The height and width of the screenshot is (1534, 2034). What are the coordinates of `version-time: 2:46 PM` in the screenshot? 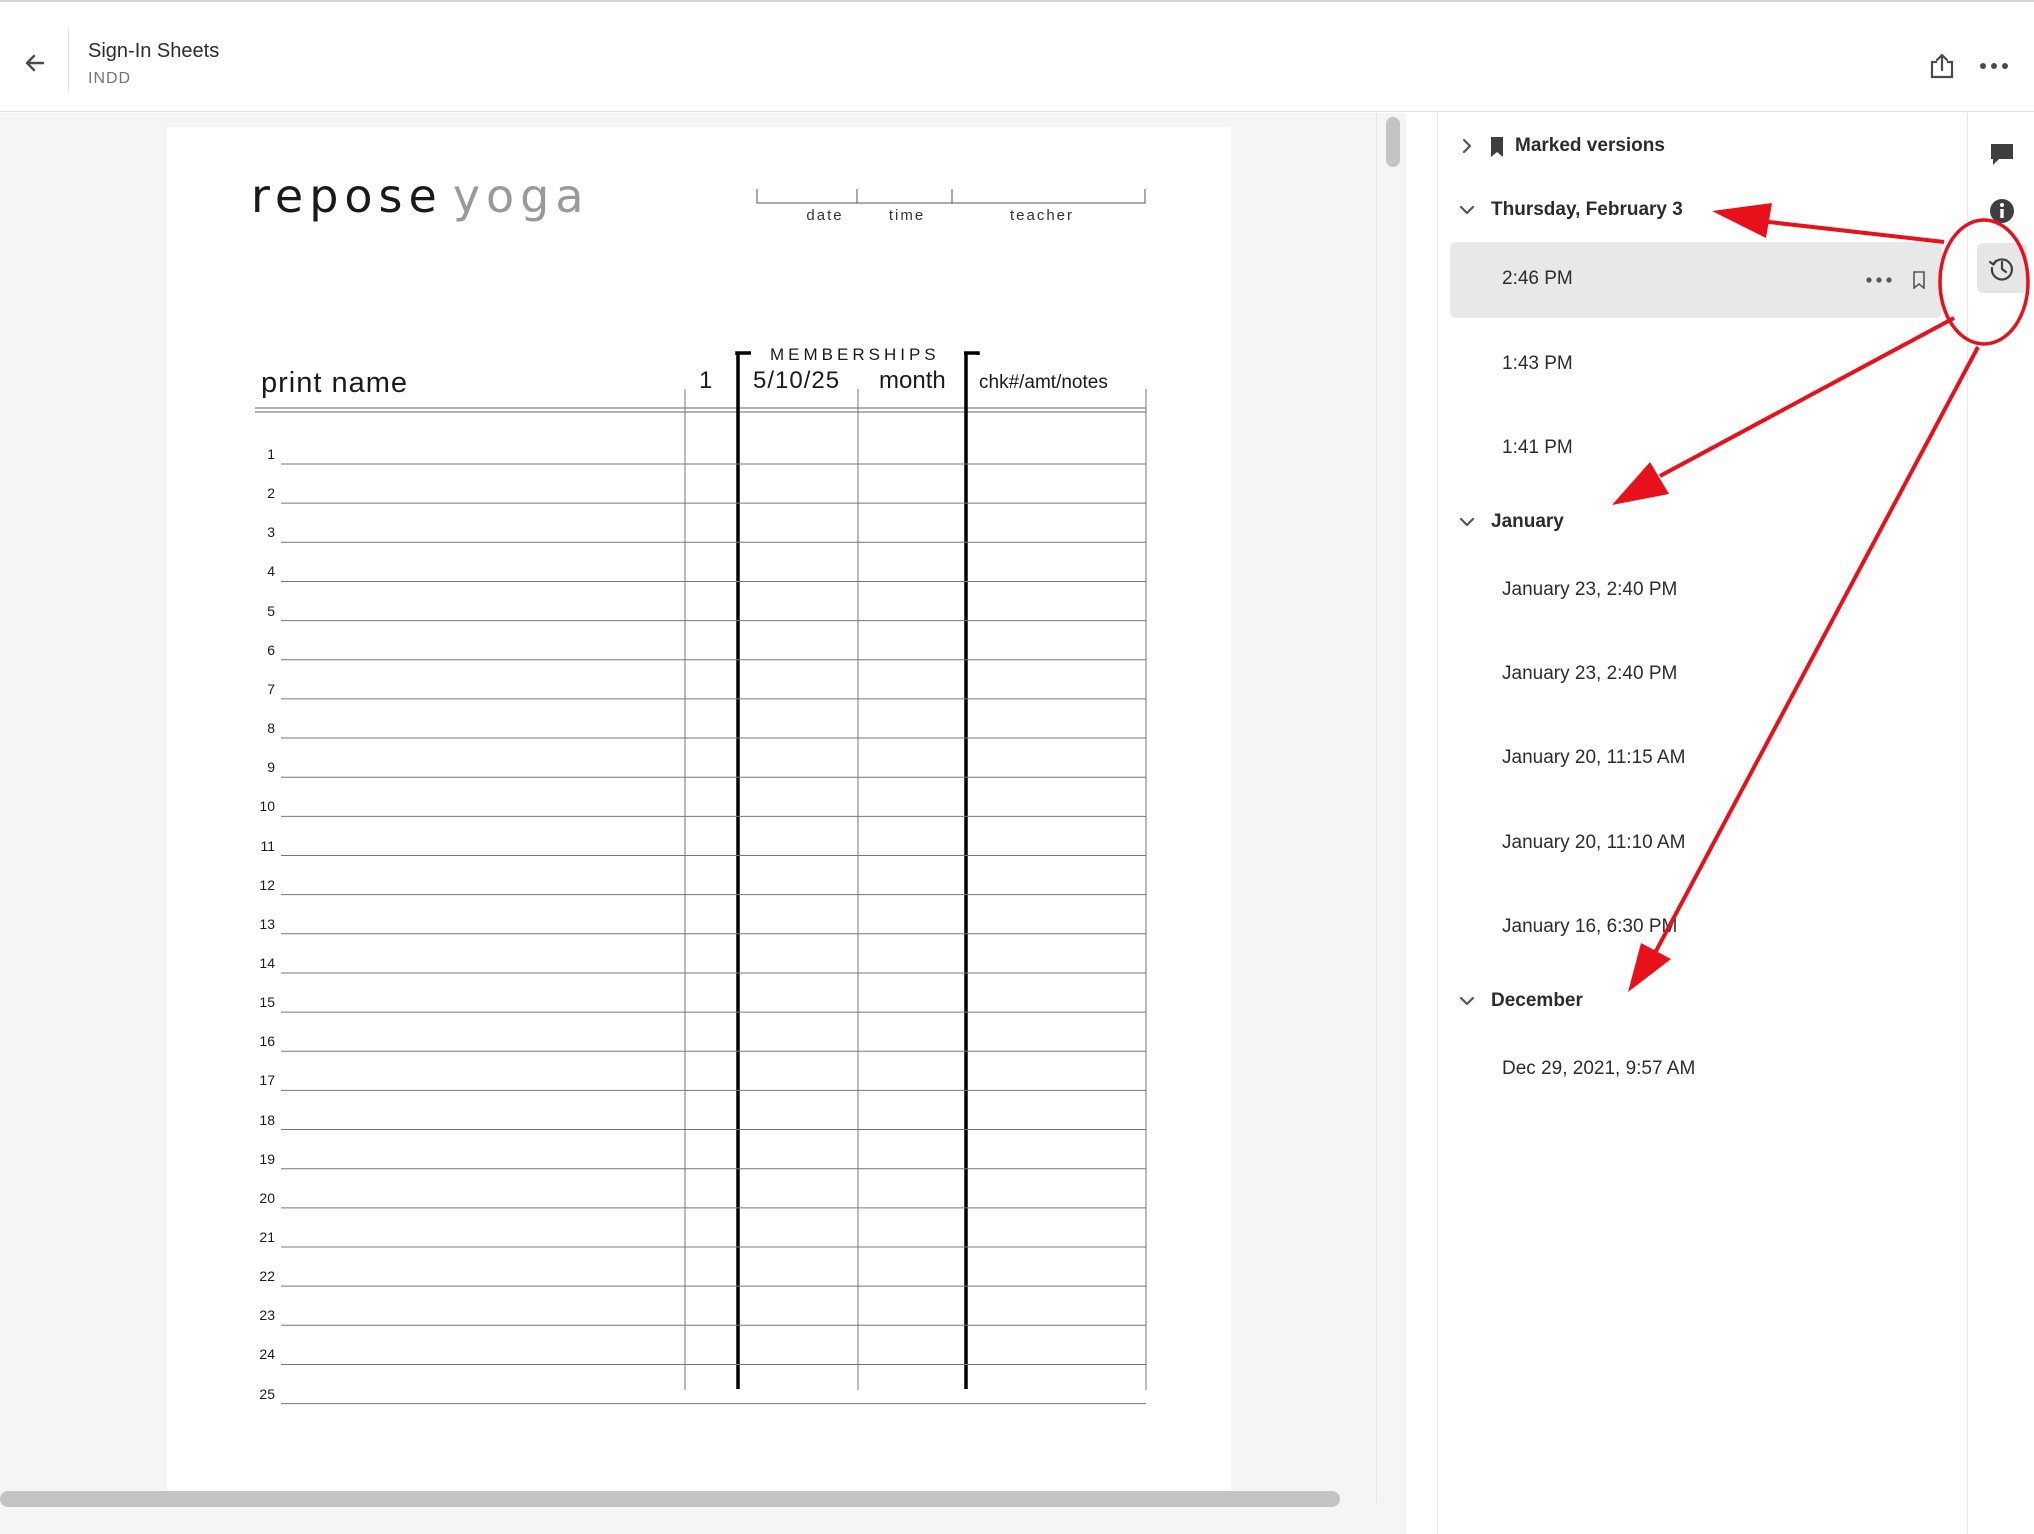 It's located at (1537, 278).